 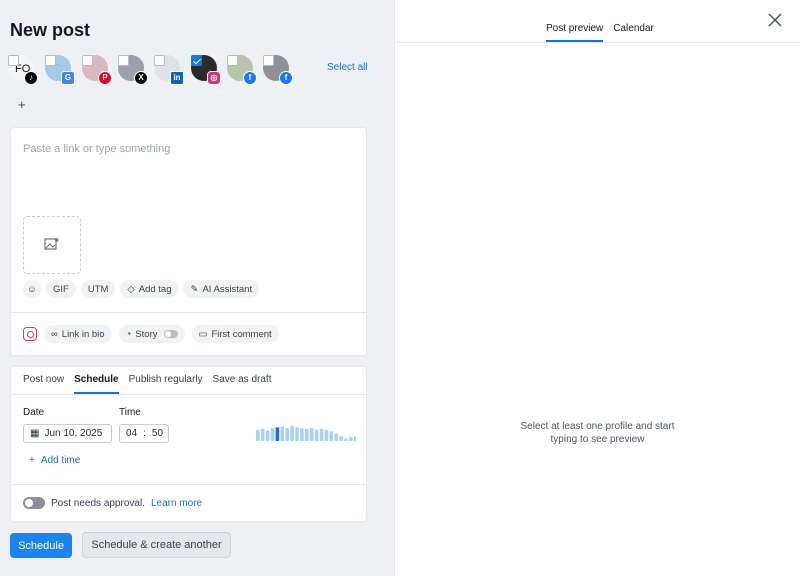 What do you see at coordinates (575, 32) in the screenshot?
I see `tab-post-preview: Post preview` at bounding box center [575, 32].